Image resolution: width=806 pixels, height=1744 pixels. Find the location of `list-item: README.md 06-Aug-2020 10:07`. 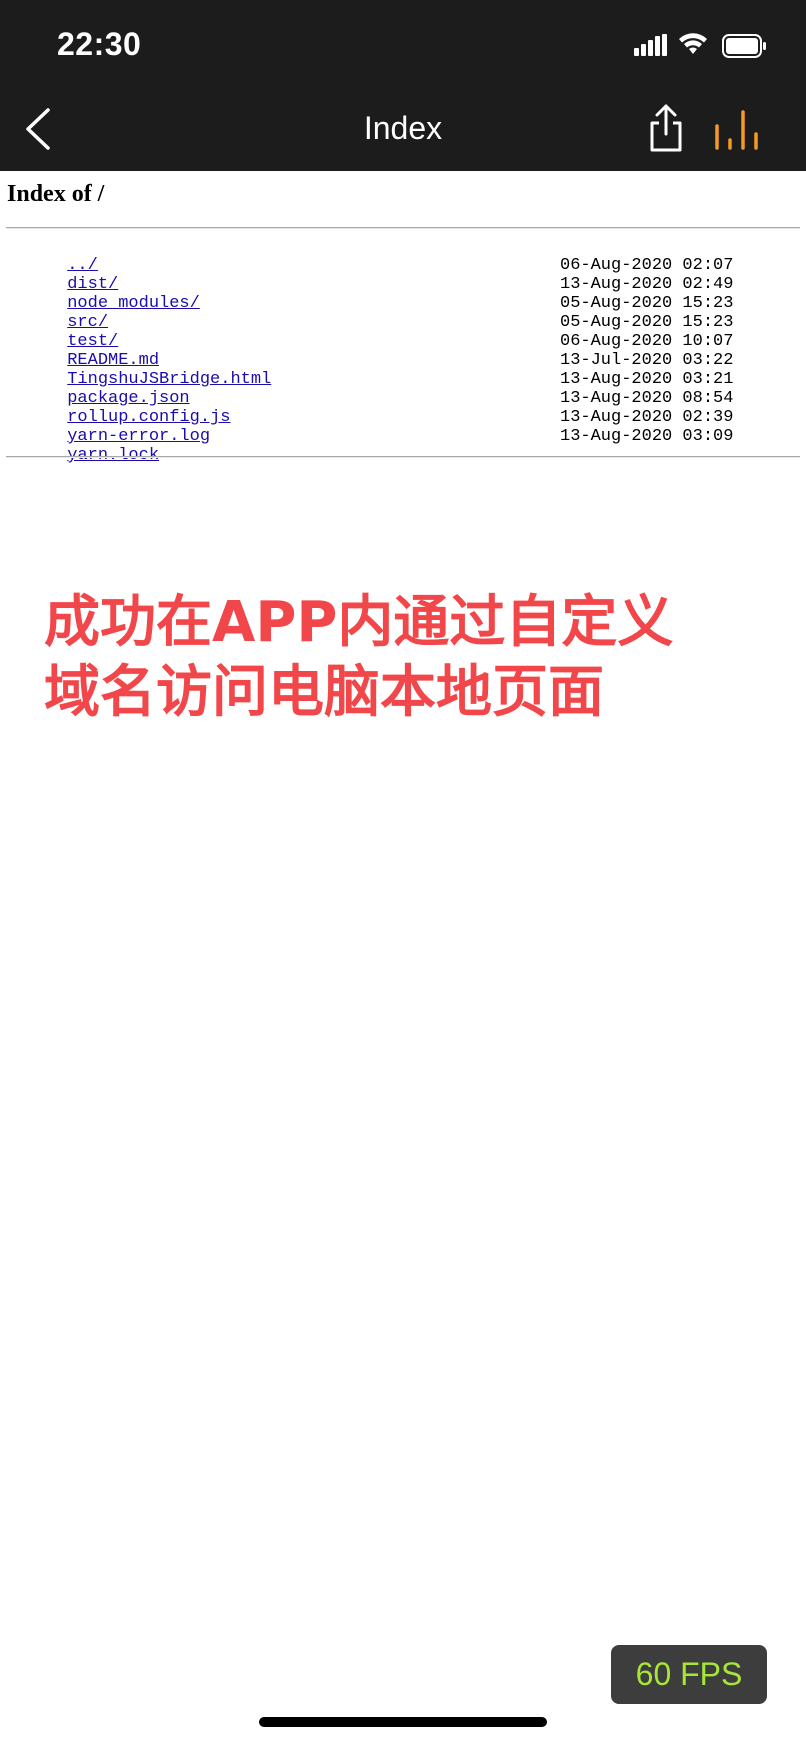

list-item: README.md 06-Aug-2020 10:07 is located at coordinates (403, 351).